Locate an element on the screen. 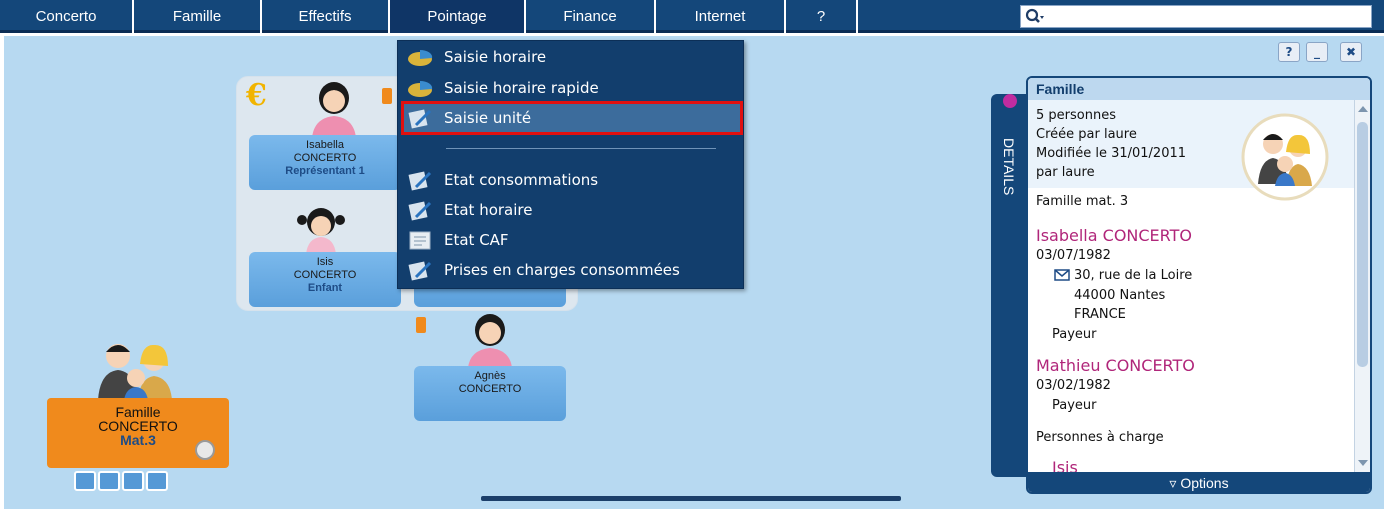 This screenshot has width=1384, height=509. family-card-label: Famille is located at coordinates (138, 412).